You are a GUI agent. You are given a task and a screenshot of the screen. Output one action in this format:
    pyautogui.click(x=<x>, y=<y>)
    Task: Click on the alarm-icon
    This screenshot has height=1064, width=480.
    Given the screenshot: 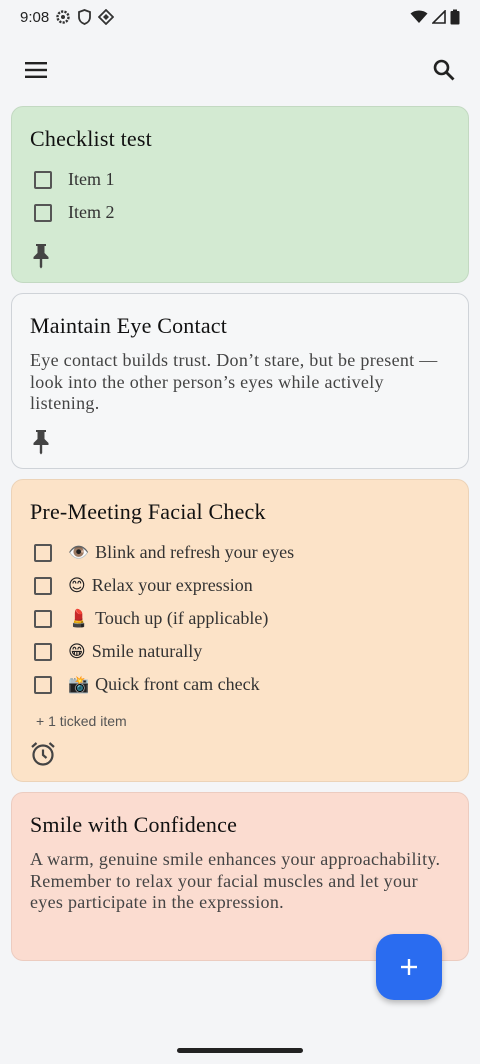 What is the action you would take?
    pyautogui.click(x=43, y=754)
    